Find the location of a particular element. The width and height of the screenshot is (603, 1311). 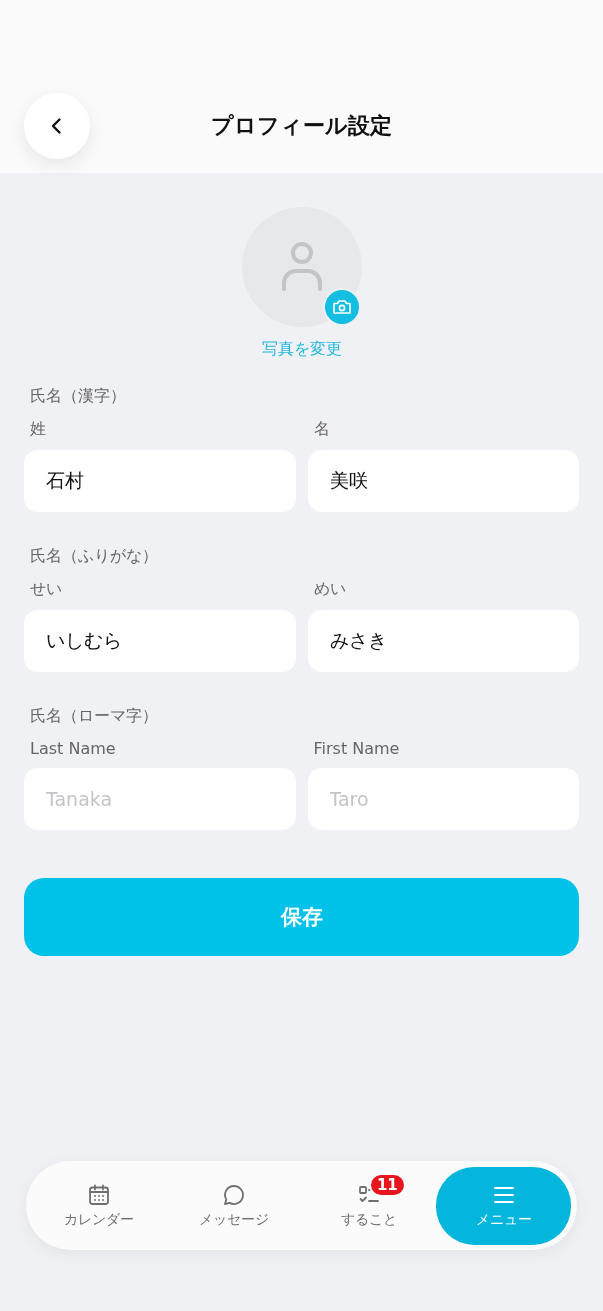

group-label: 氏名（ふりがな） is located at coordinates (94, 556).